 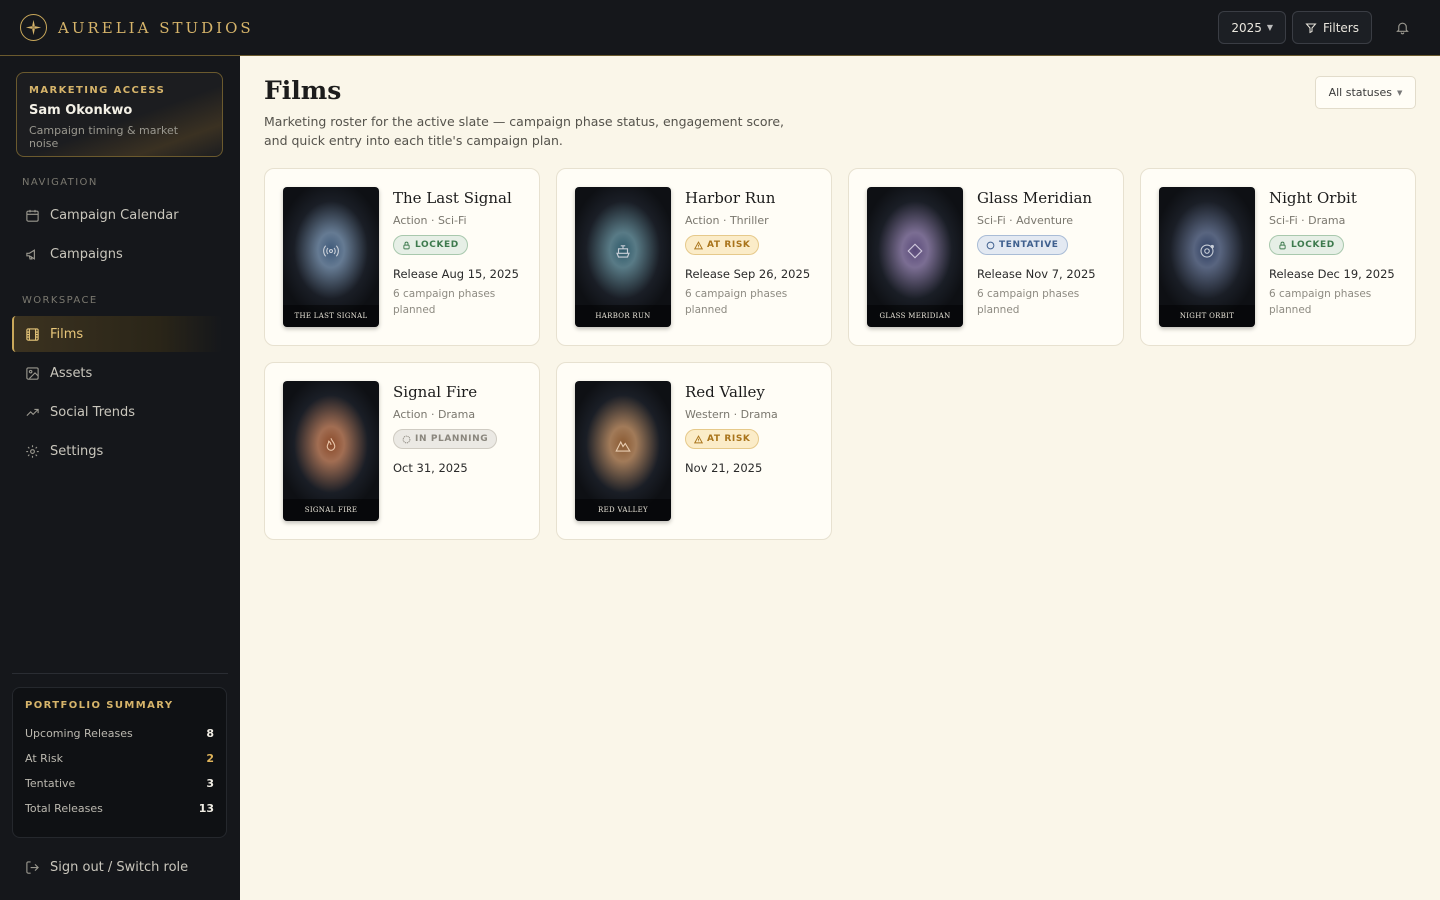 I want to click on status-badge-label: IN PLANNING, so click(x=452, y=439).